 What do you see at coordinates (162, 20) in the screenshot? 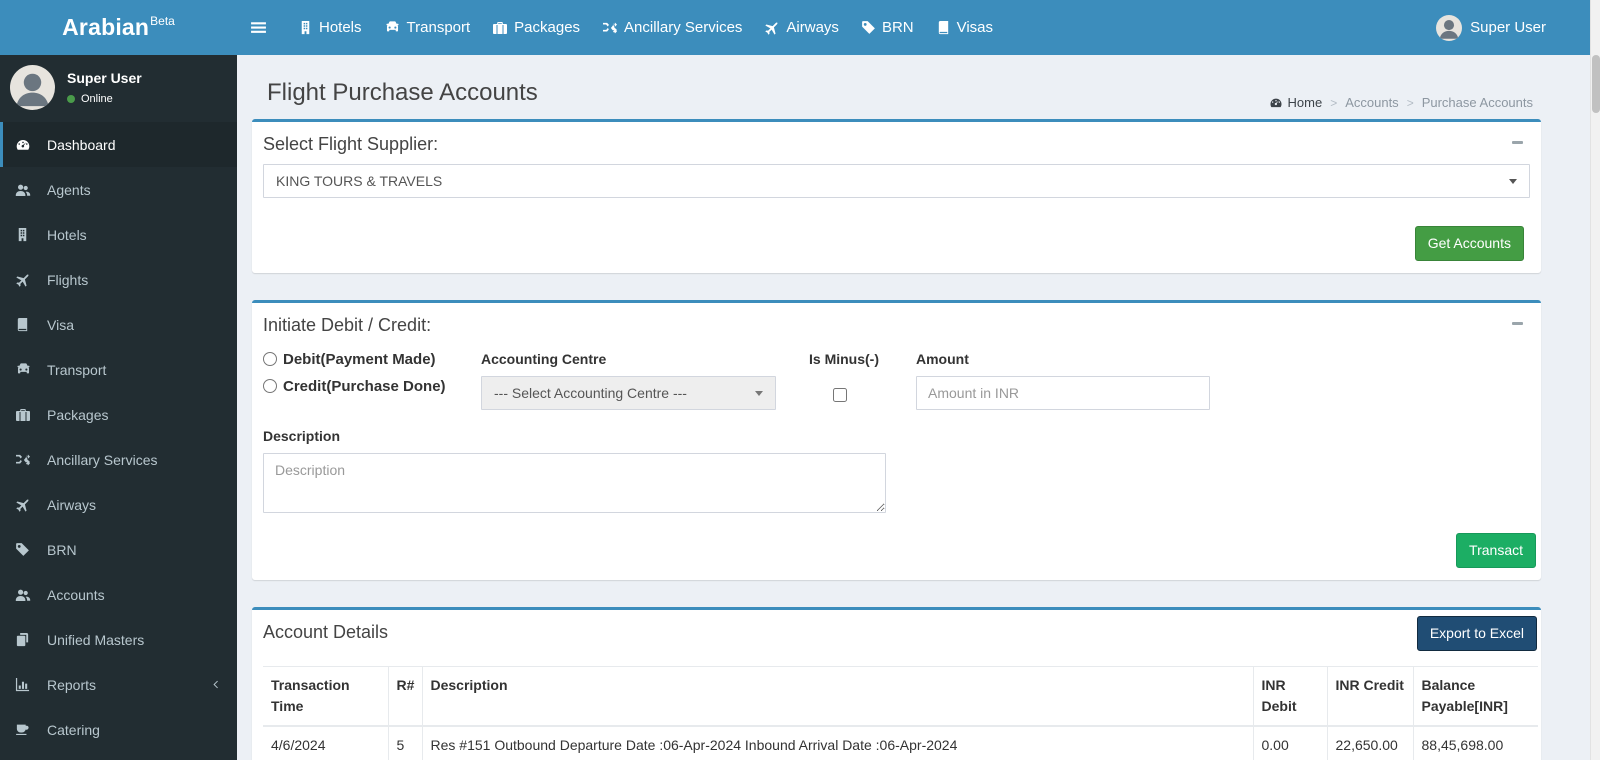
I see `brand-badge: Beta` at bounding box center [162, 20].